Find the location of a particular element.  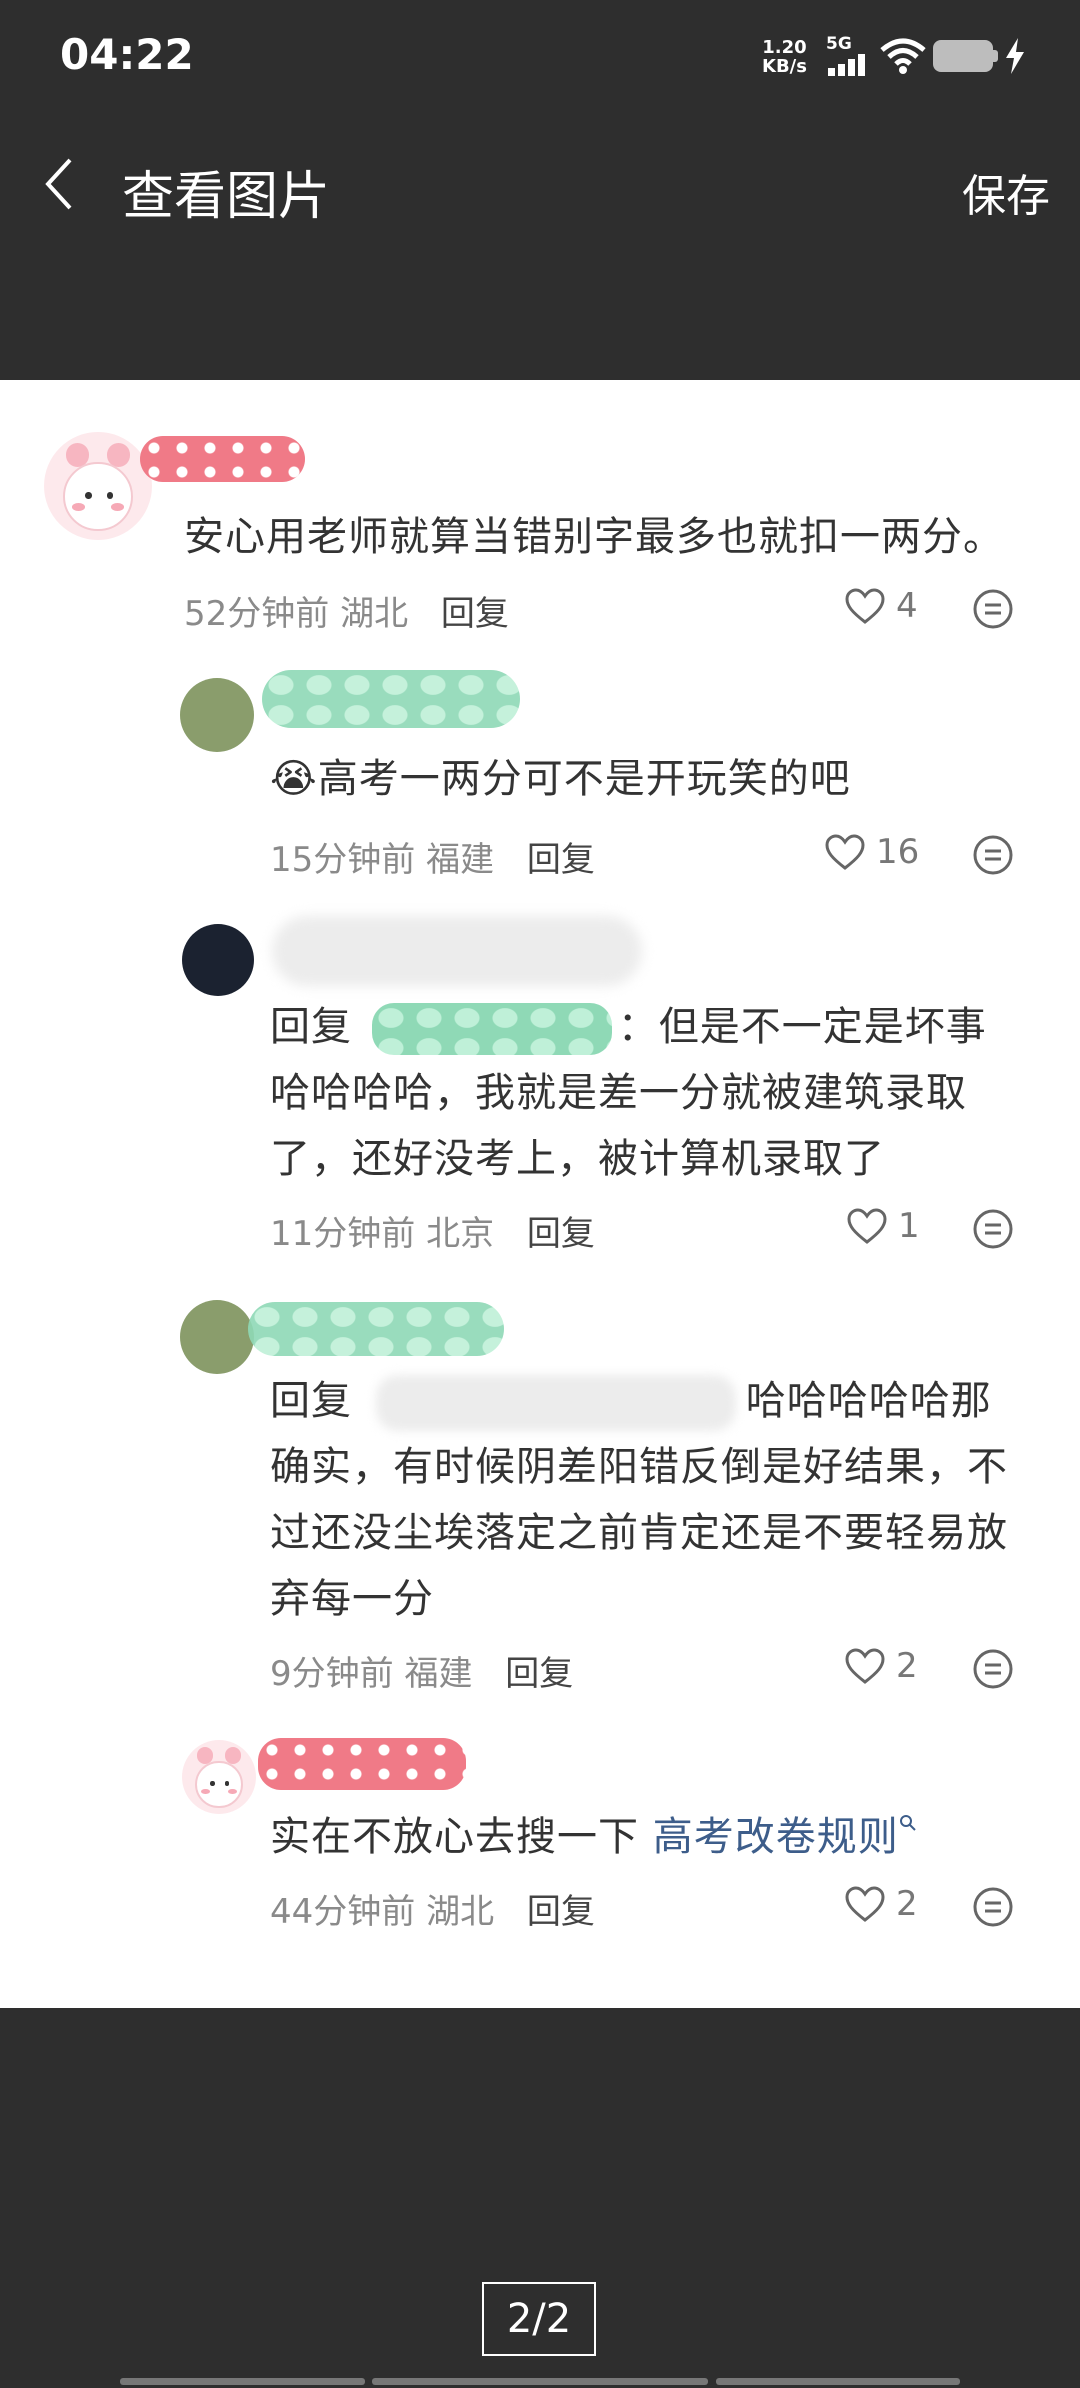

comment-meta: 9分钟前 福建 回复 is located at coordinates (422, 1674).